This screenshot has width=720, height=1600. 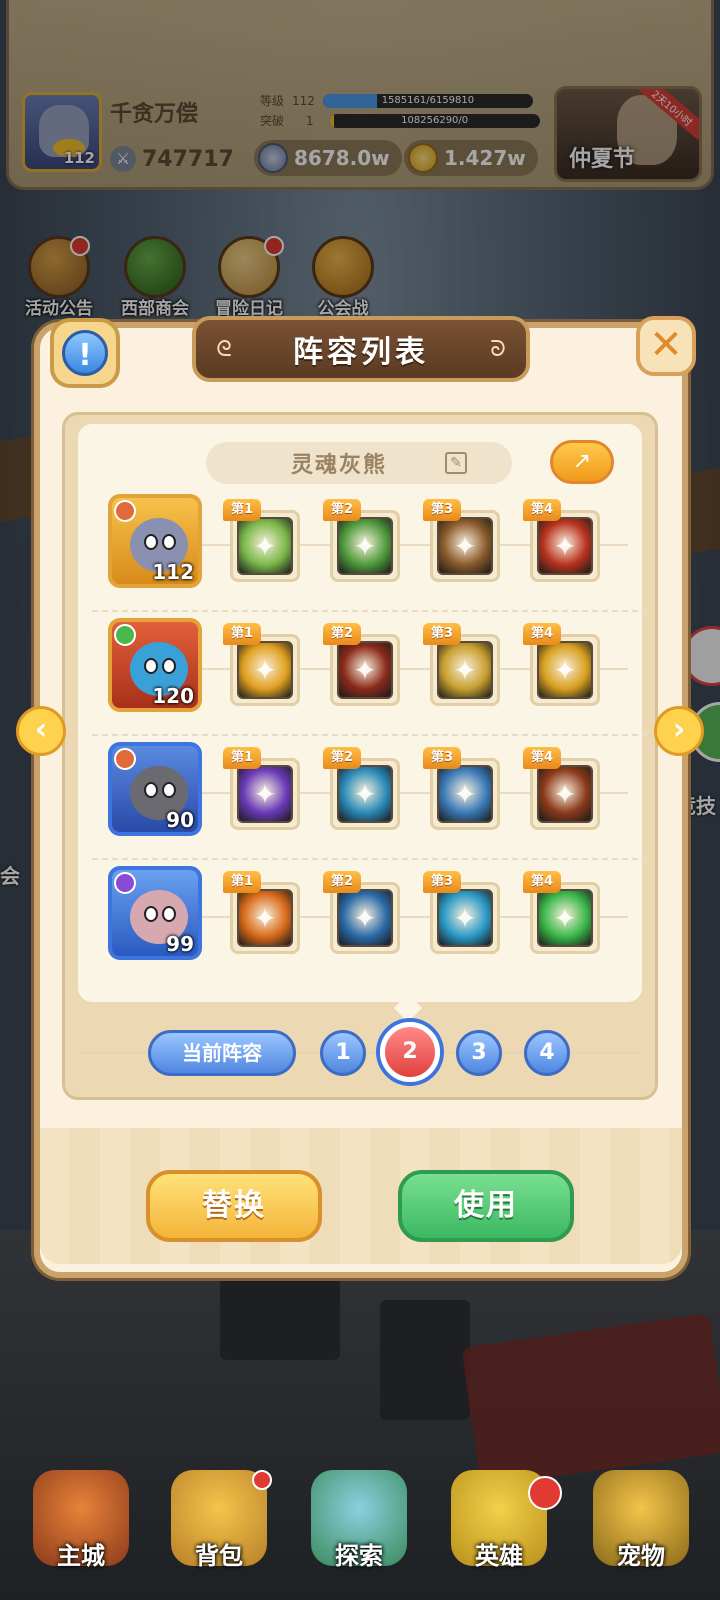 What do you see at coordinates (180, 944) in the screenshot?
I see `hero-level: 99` at bounding box center [180, 944].